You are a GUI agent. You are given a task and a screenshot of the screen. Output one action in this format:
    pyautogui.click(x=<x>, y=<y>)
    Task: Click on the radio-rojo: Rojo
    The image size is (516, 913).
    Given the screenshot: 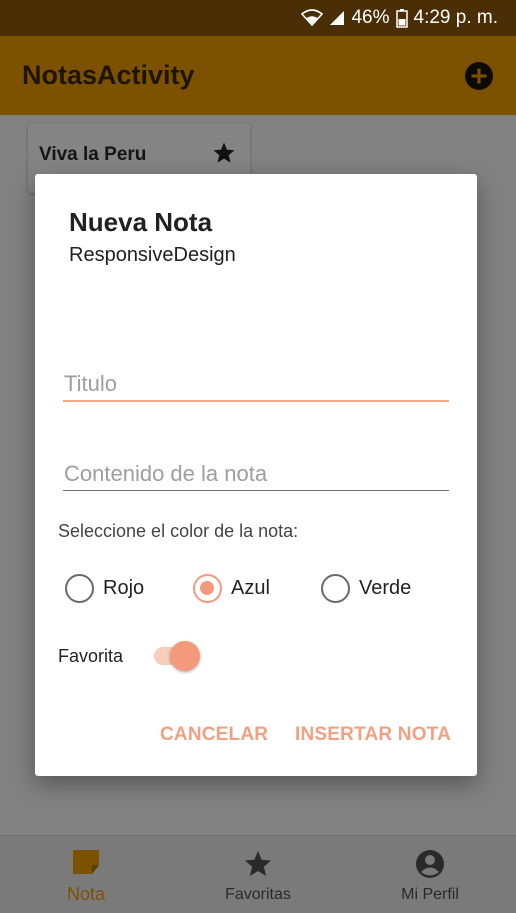 What is the action you would take?
    pyautogui.click(x=104, y=588)
    